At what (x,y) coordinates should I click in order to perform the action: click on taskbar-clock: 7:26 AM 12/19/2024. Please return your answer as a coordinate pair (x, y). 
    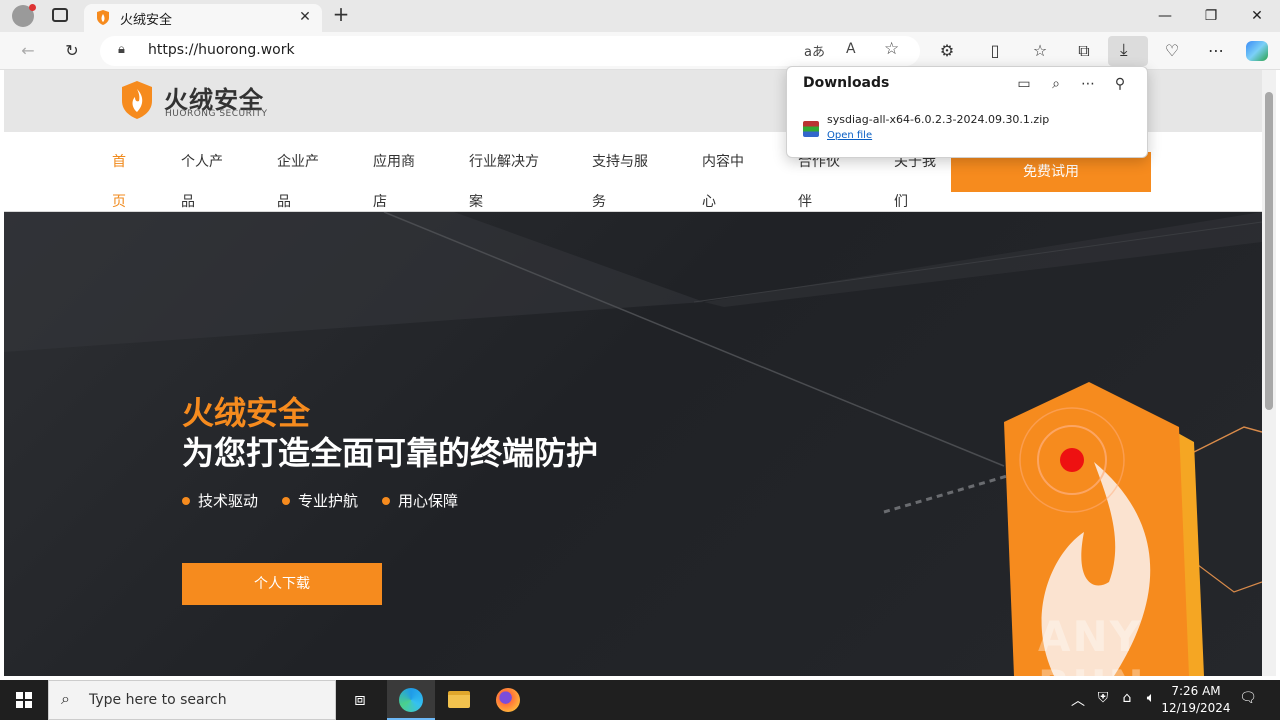
    Looking at the image, I should click on (1196, 700).